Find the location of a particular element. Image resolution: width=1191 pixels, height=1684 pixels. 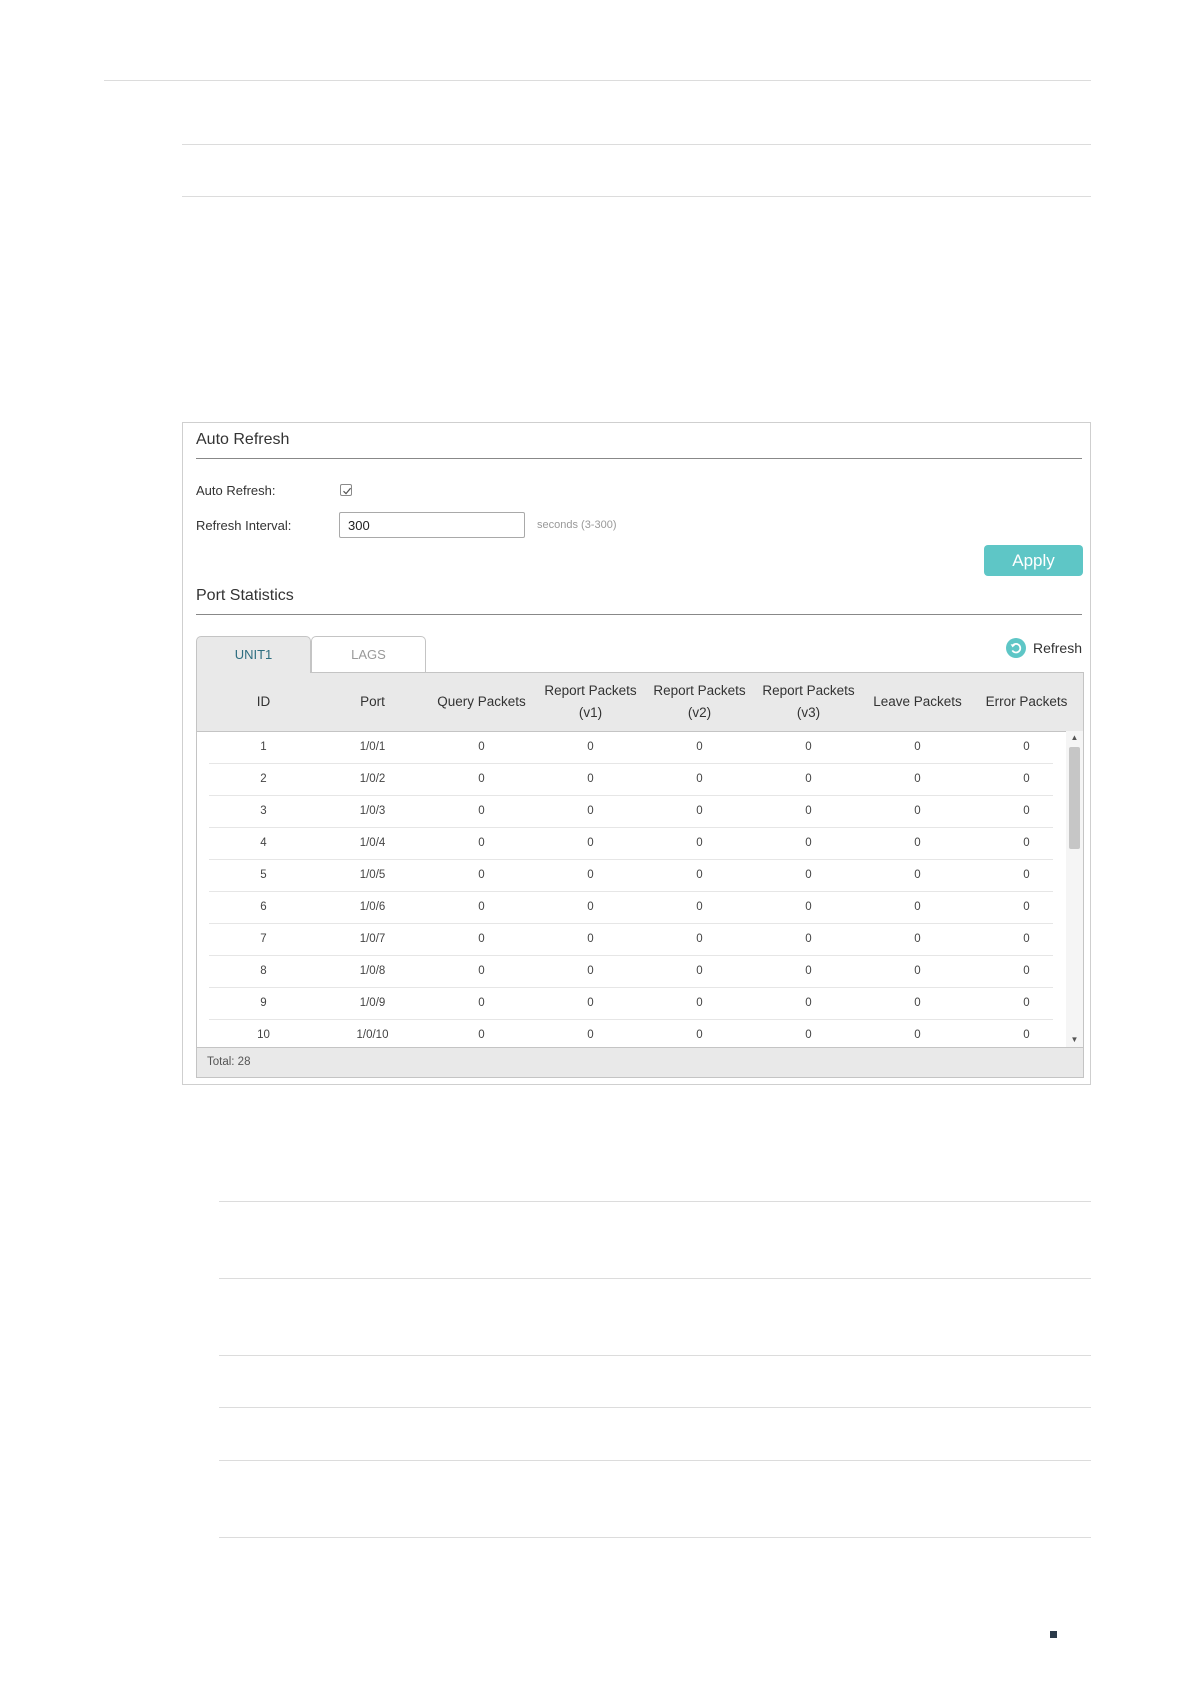

column-header-report-v1: Report Packets (v1) is located at coordinates (590, 701).